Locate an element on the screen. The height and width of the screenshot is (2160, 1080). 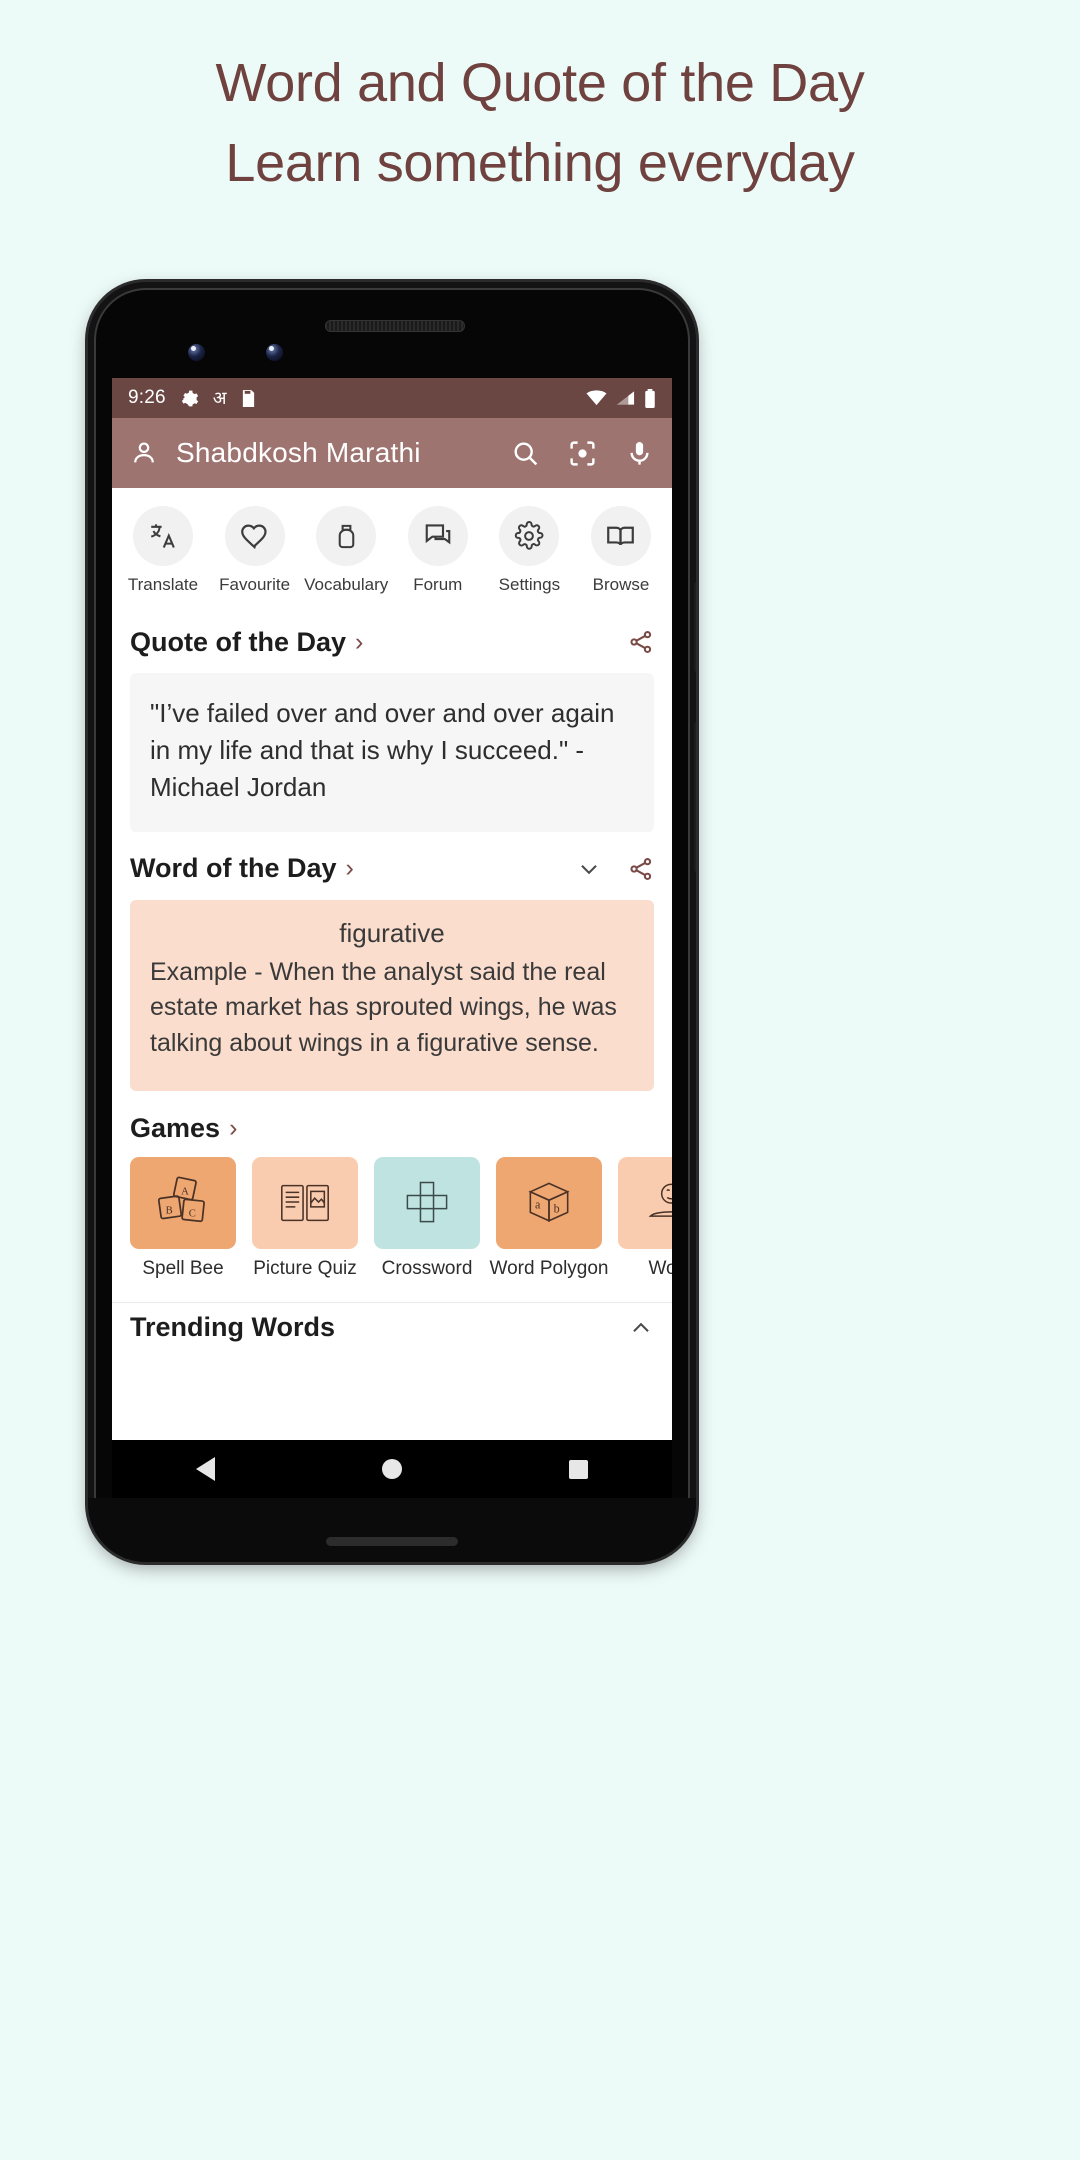
phone-bottom-speaker is located at coordinates (392, 1541).